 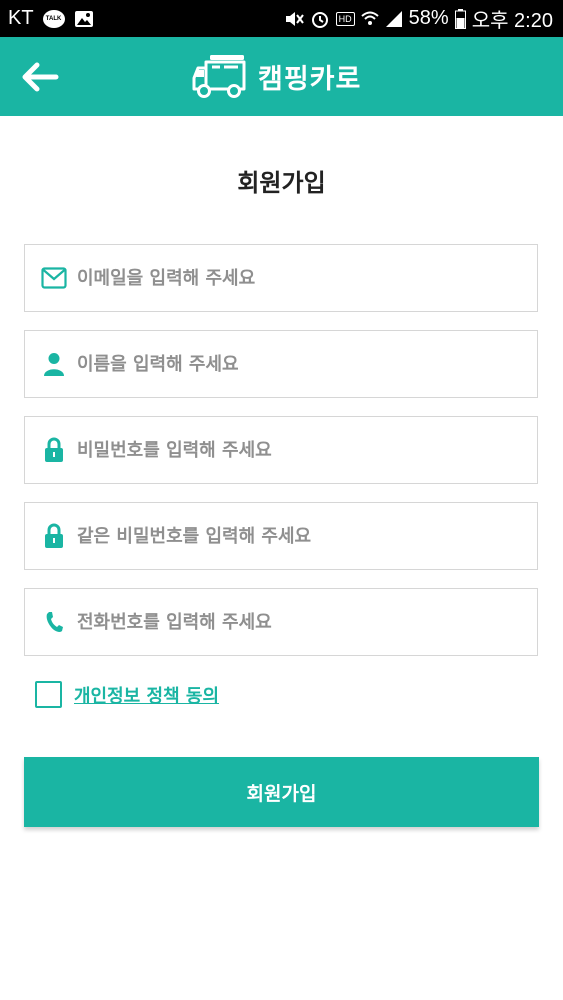 I want to click on page-title: 회원가입, so click(x=281, y=183).